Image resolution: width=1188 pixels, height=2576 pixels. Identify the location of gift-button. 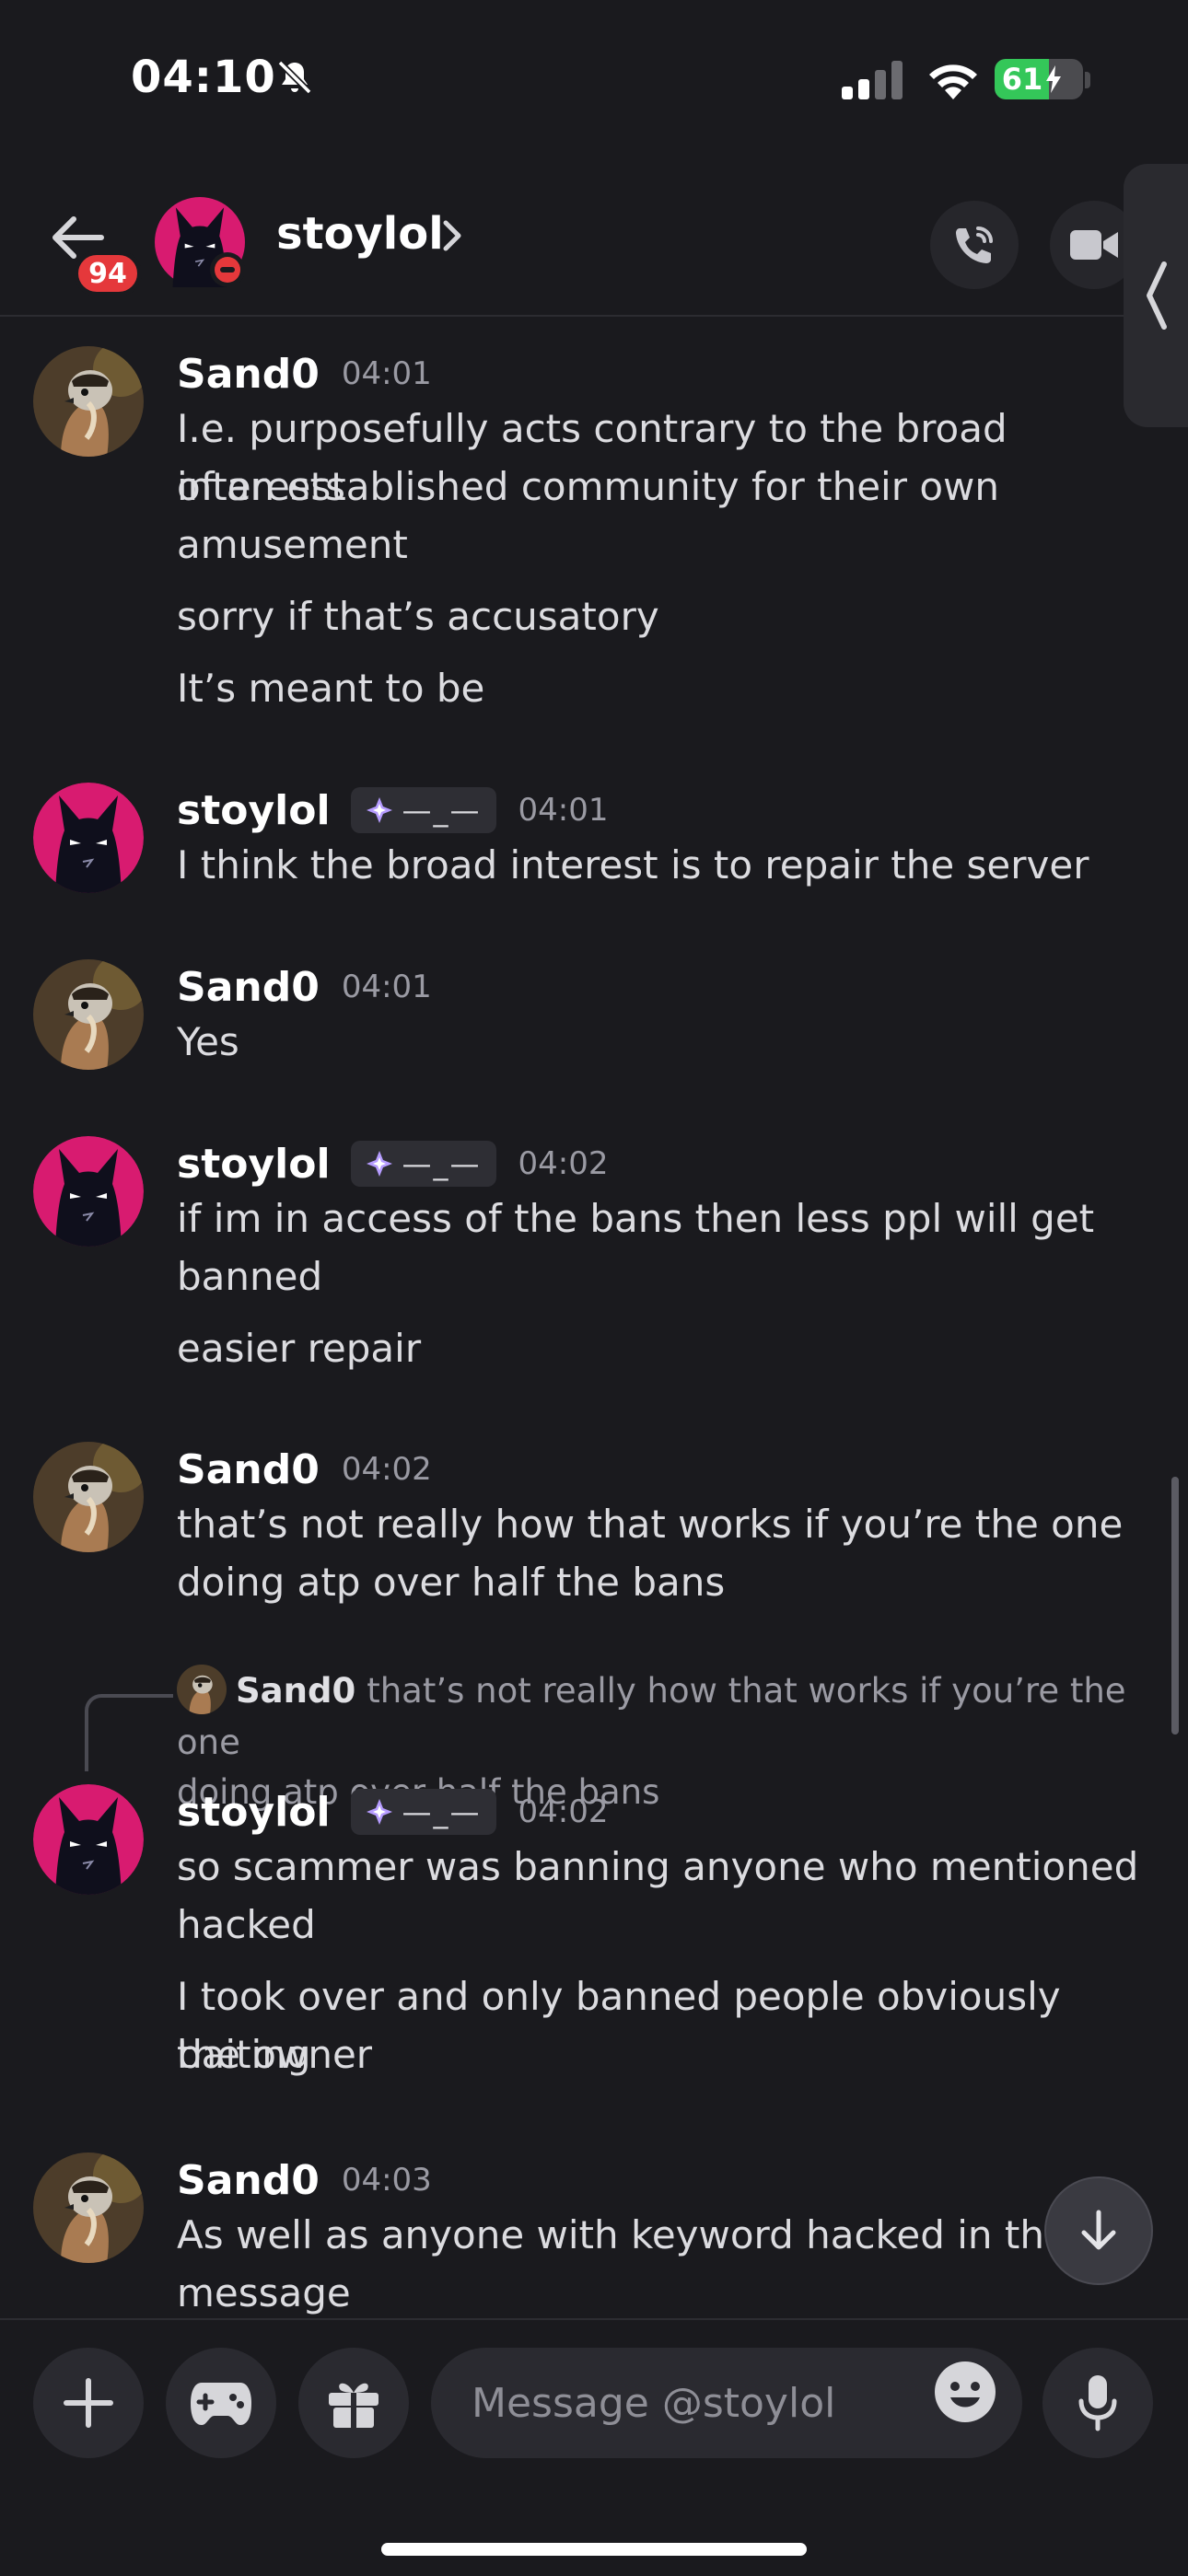
(353, 2403).